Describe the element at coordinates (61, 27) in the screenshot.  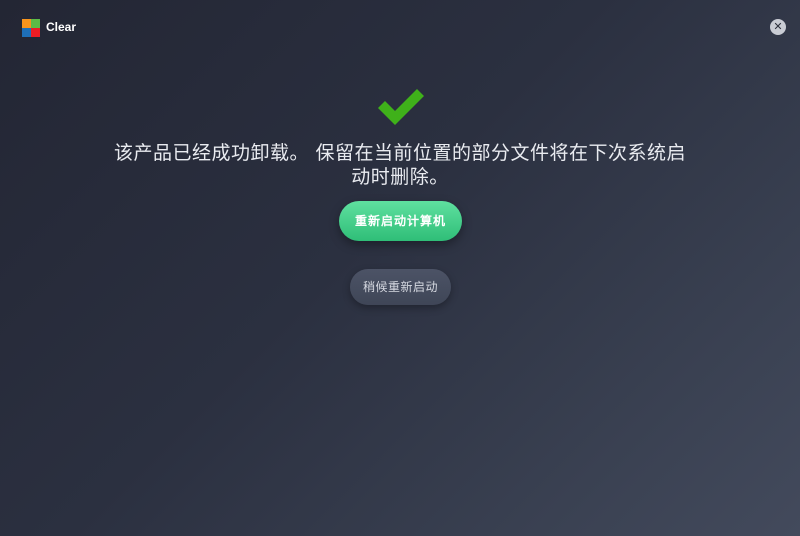
I see `app-title: Clear` at that location.